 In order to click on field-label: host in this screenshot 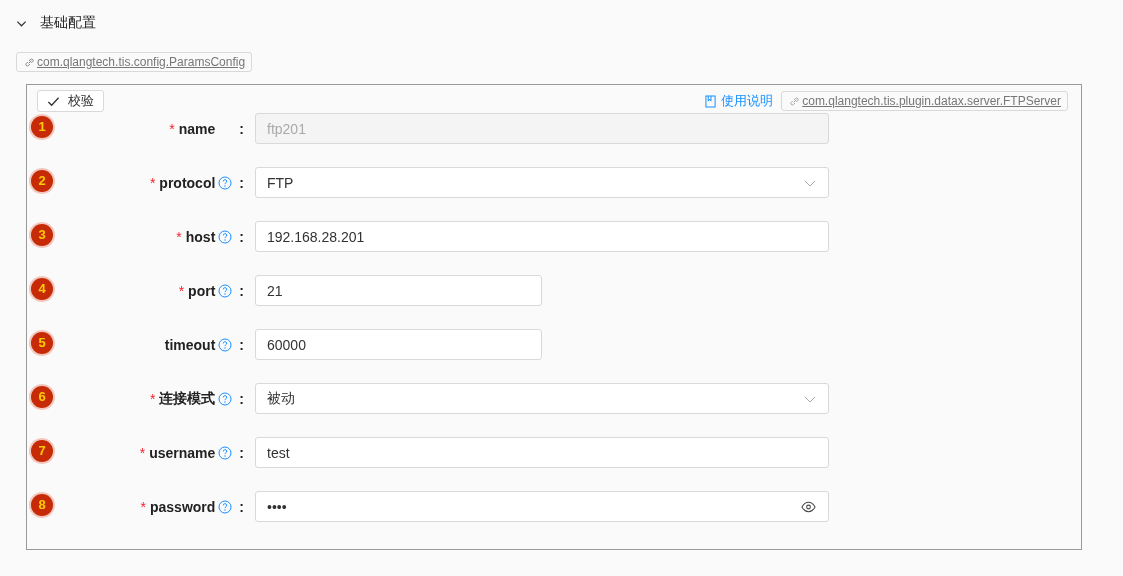, I will do `click(200, 236)`.